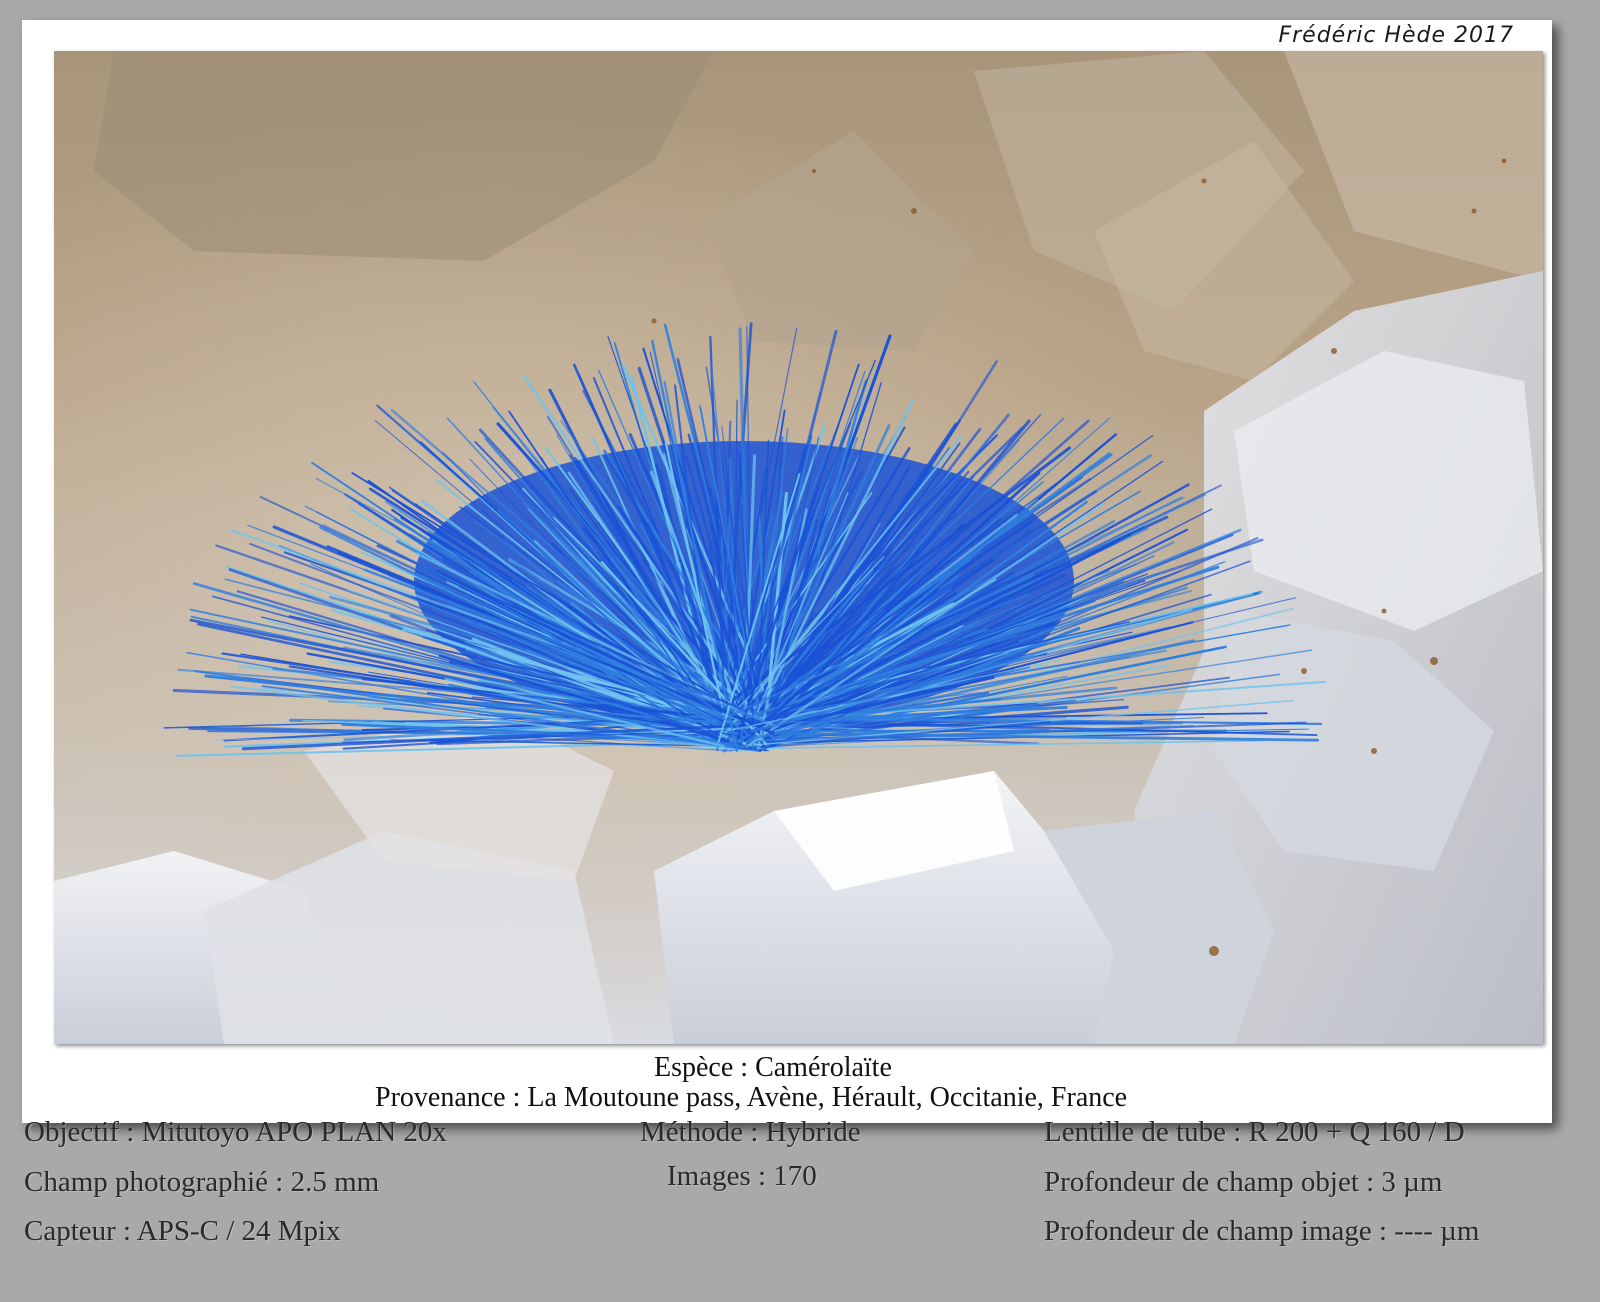  Describe the element at coordinates (742, 1176) in the screenshot. I see `images-info: Images : 170` at that location.